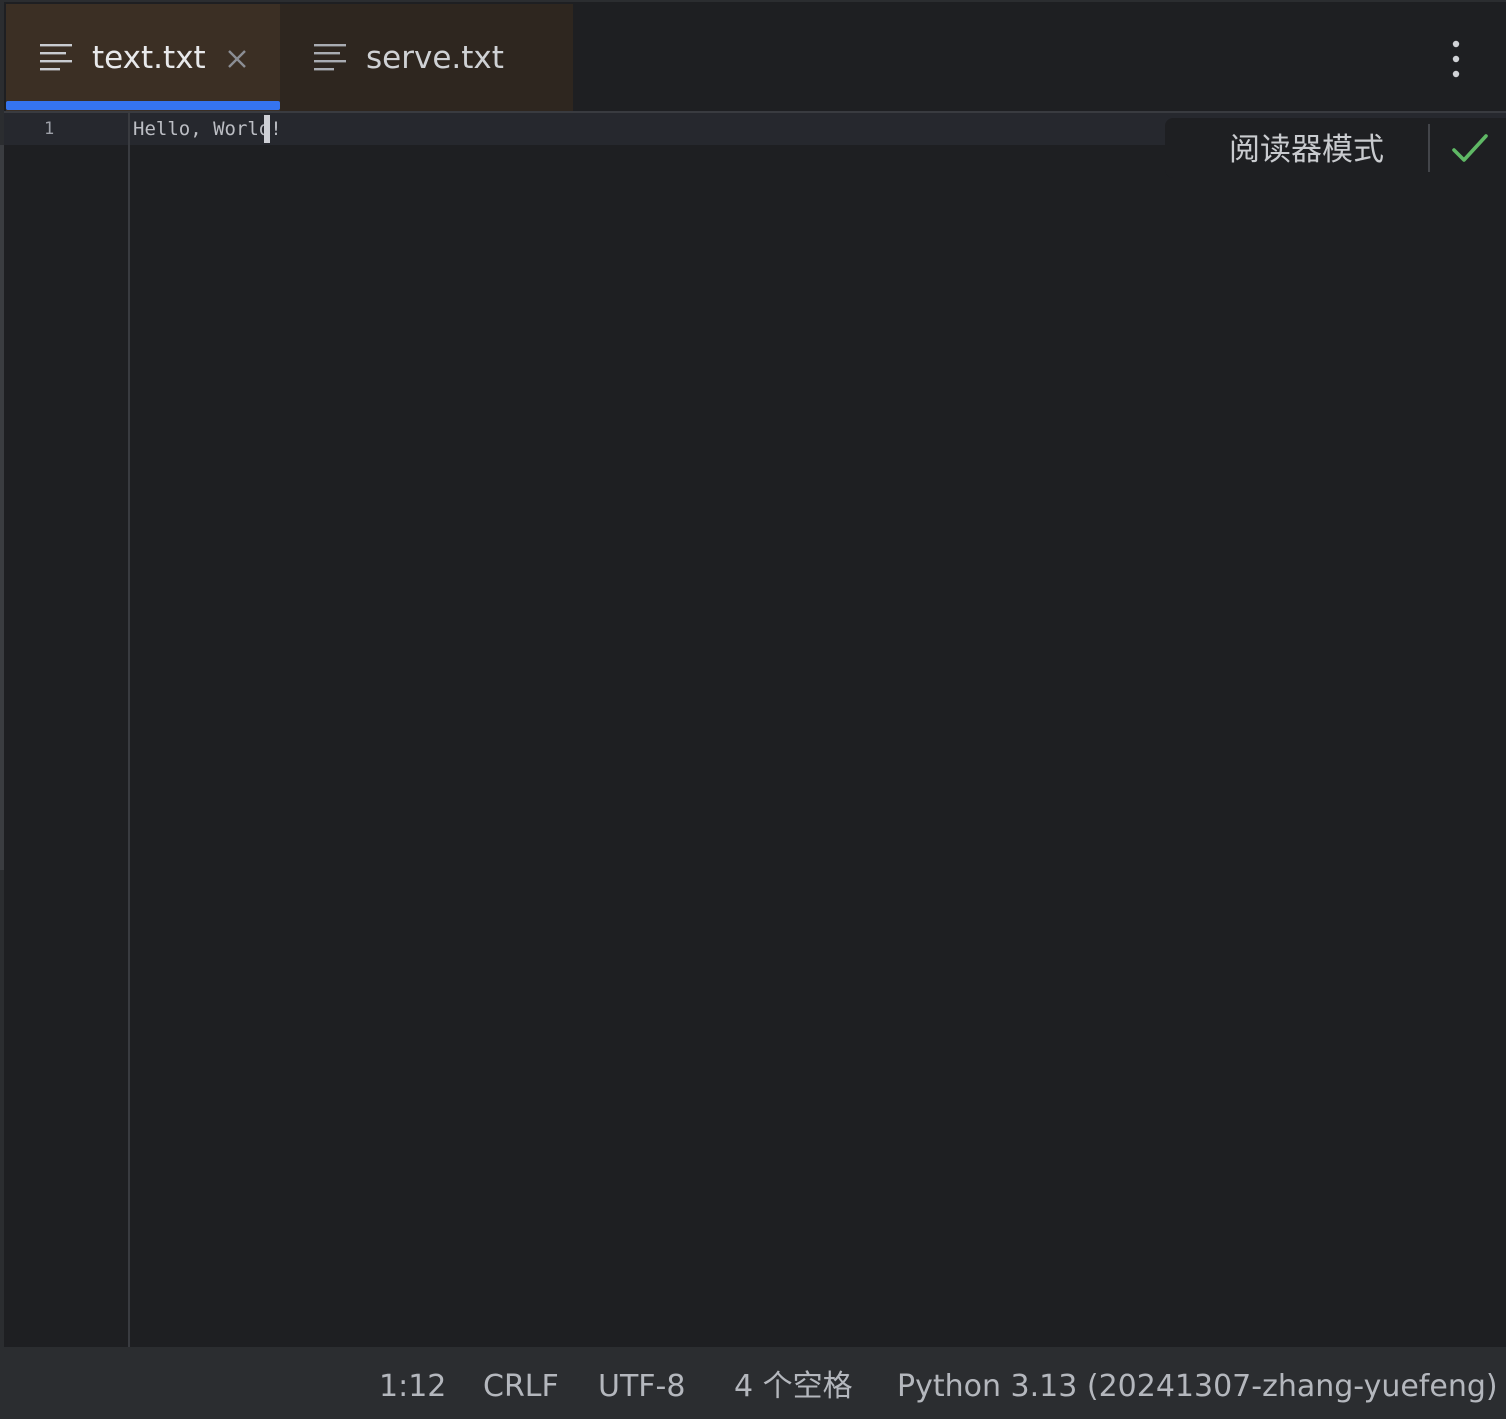 The height and width of the screenshot is (1419, 1506). What do you see at coordinates (149, 58) in the screenshot?
I see `tab-label: text.txt` at bounding box center [149, 58].